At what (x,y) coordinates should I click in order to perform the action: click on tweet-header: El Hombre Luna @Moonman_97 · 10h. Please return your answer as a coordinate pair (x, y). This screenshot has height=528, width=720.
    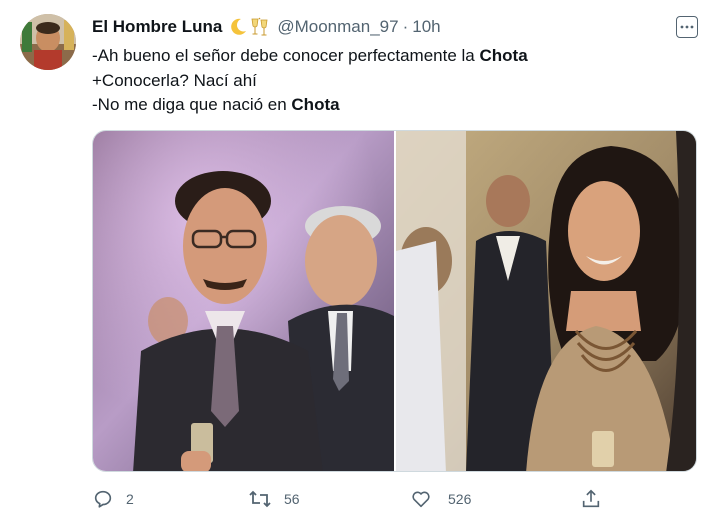
    Looking at the image, I should click on (266, 27).